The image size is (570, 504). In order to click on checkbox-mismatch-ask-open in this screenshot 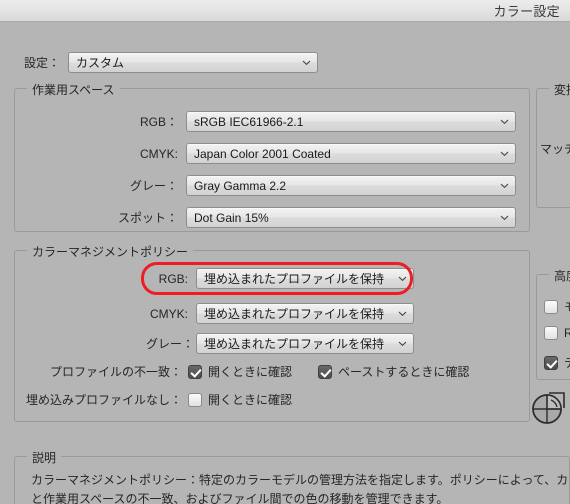, I will do `click(195, 371)`.